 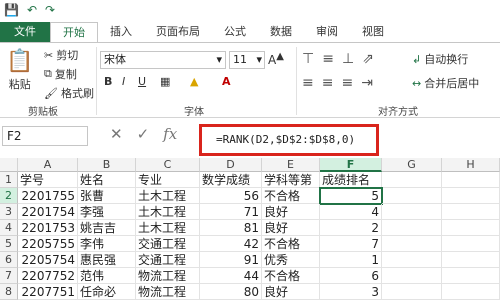 I want to click on cell-g6, so click(x=412, y=260).